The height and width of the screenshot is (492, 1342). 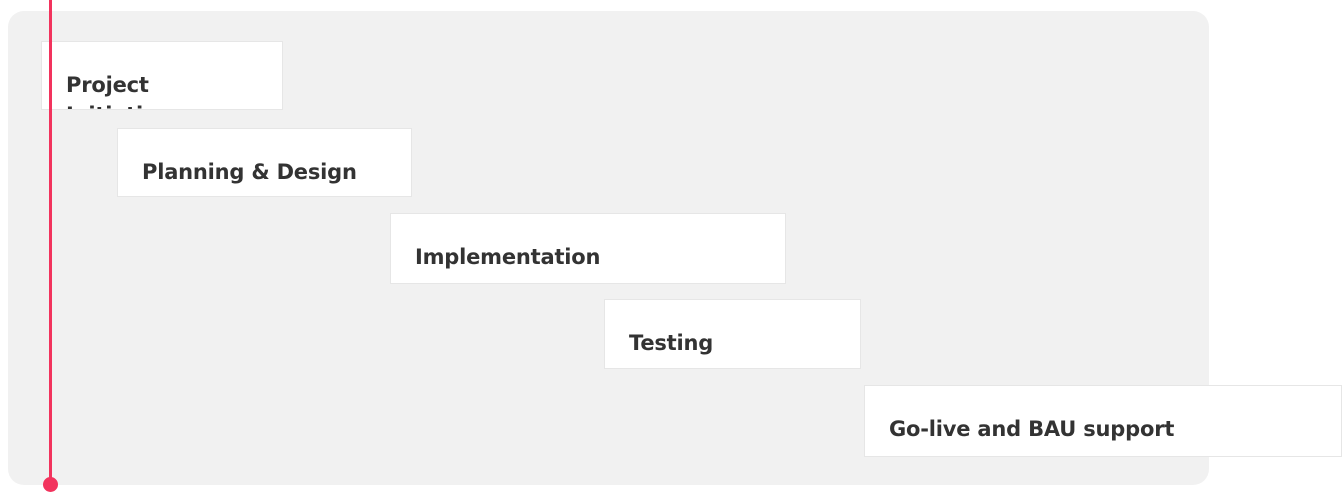 I want to click on phase-card-planning-design: Planning & Design, so click(x=264, y=162).